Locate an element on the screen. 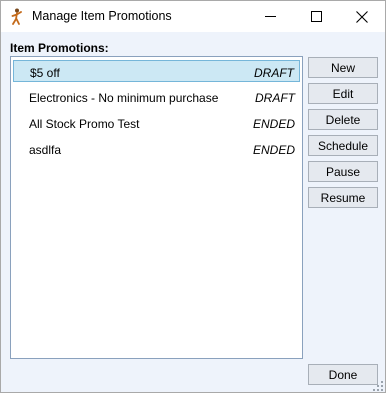 This screenshot has width=386, height=394. promotion-name: $5 off is located at coordinates (45, 73).